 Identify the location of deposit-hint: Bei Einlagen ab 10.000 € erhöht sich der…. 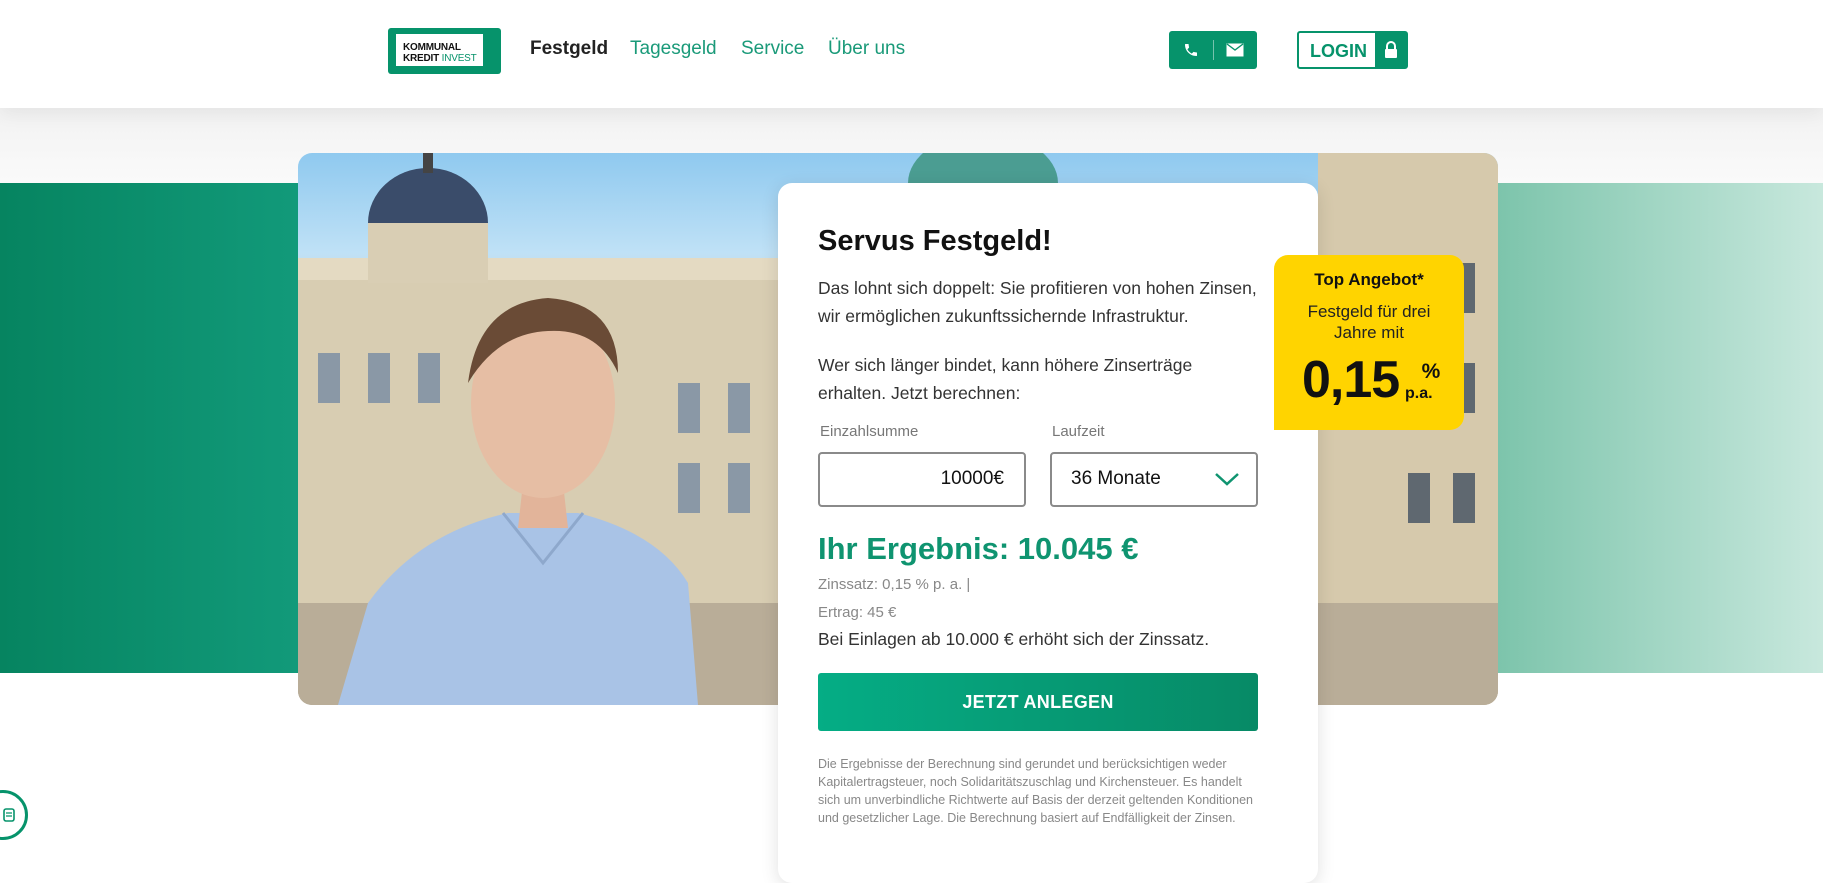
(1014, 639).